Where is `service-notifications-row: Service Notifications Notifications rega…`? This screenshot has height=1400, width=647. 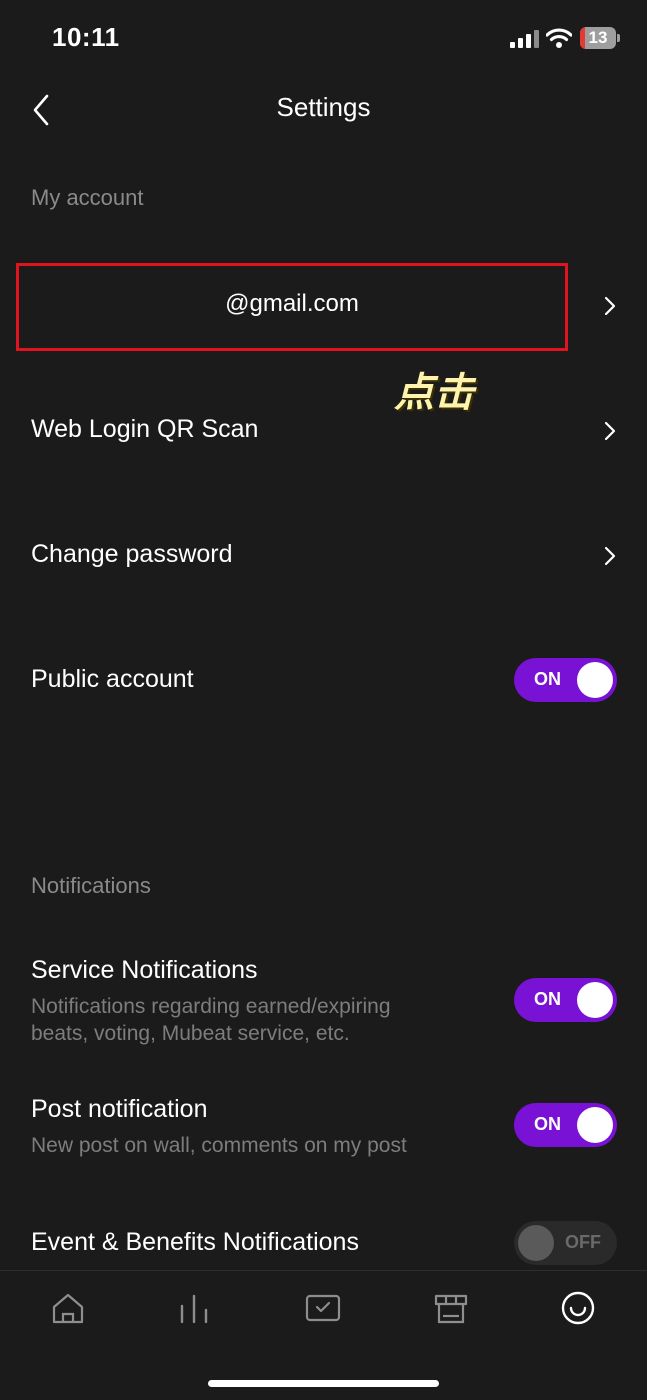 service-notifications-row: Service Notifications Notifications rega… is located at coordinates (323, 1000).